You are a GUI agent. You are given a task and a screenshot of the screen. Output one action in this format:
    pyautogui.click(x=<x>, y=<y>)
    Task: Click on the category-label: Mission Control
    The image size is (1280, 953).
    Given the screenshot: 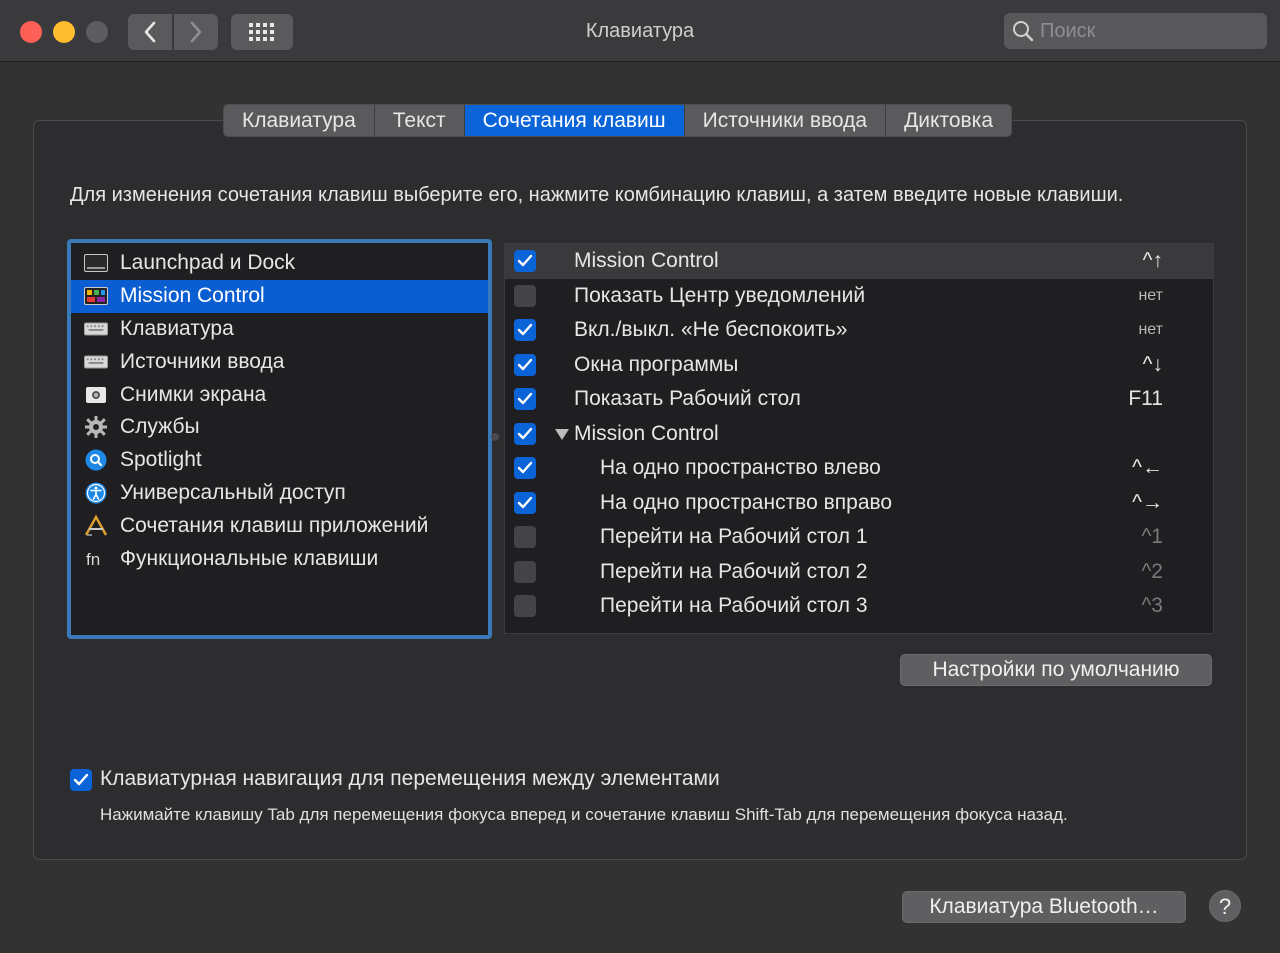 What is the action you would take?
    pyautogui.click(x=192, y=296)
    